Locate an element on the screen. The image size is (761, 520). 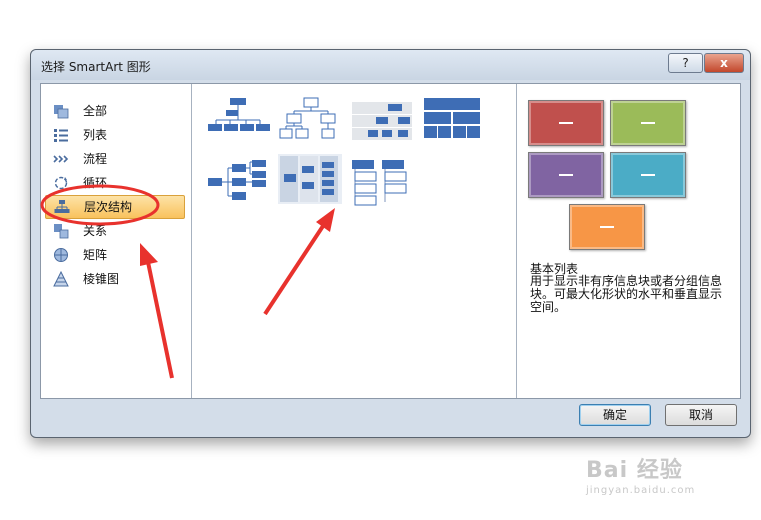
category-label: 棱锥图 is located at coordinates (101, 279).